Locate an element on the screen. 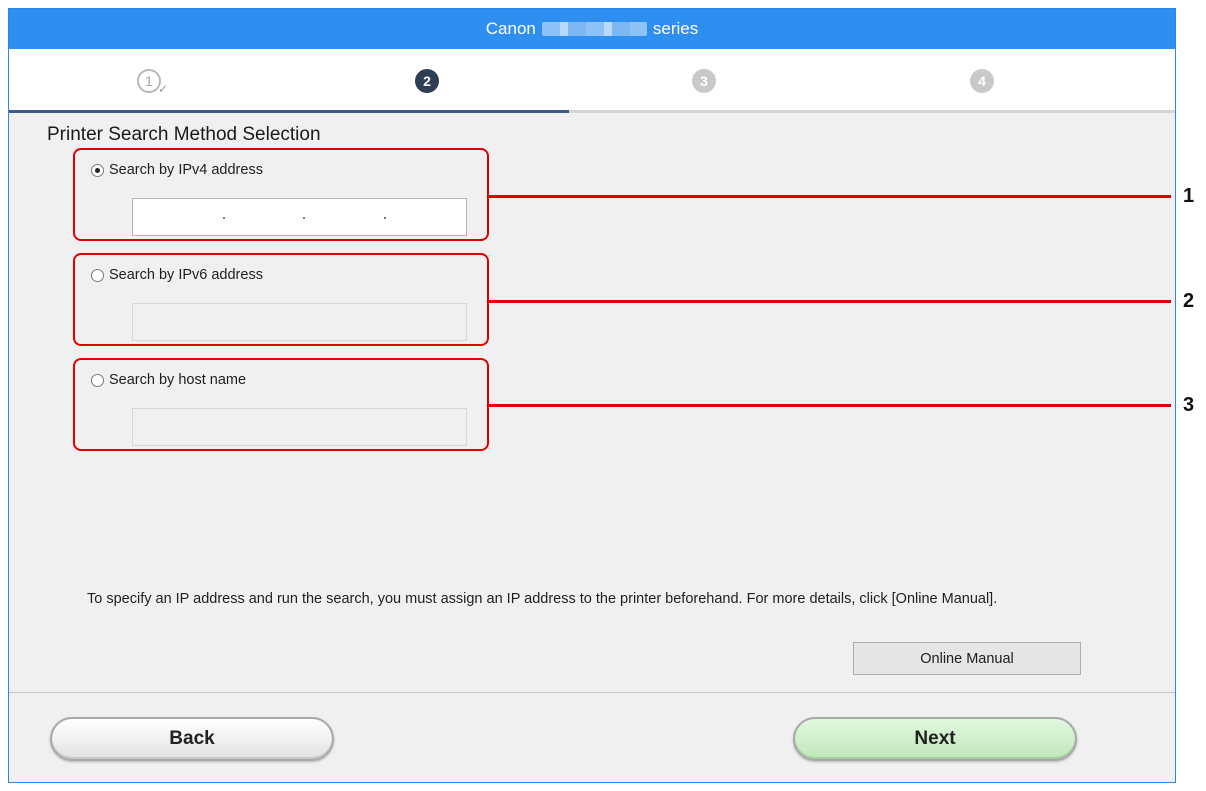 This screenshot has height=791, width=1206. callout-number-3: 3 is located at coordinates (1189, 405).